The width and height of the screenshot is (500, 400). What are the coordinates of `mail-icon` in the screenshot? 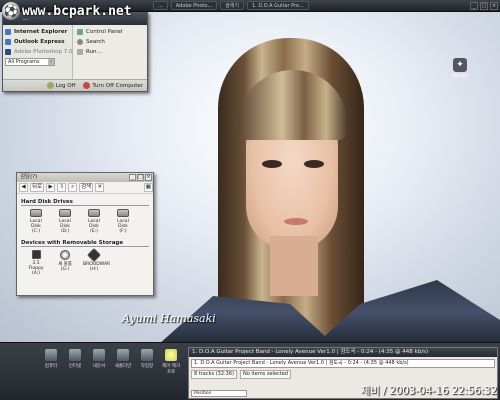 It's located at (8, 41).